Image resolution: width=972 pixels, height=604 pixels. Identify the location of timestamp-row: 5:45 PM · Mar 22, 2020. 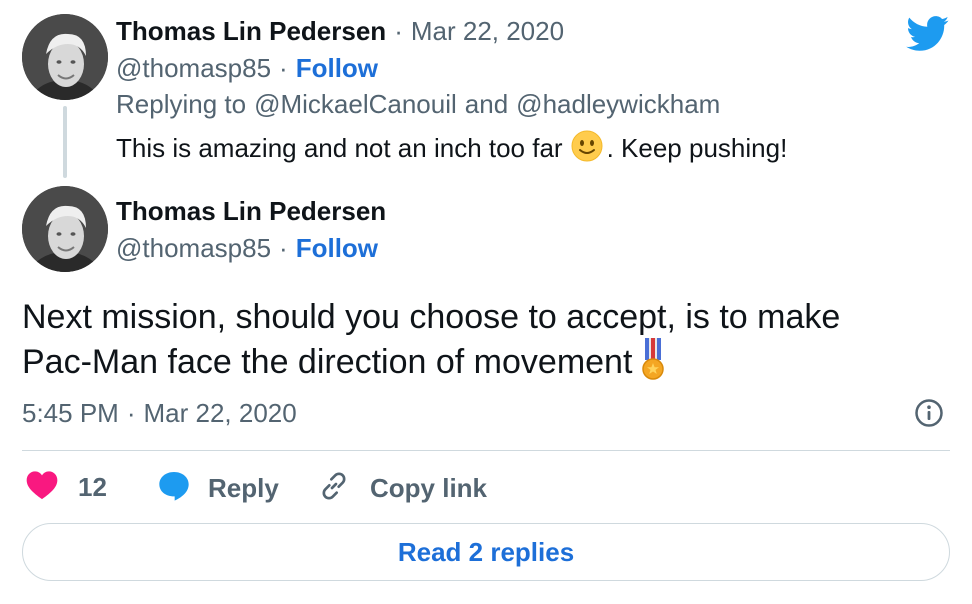
(159, 413).